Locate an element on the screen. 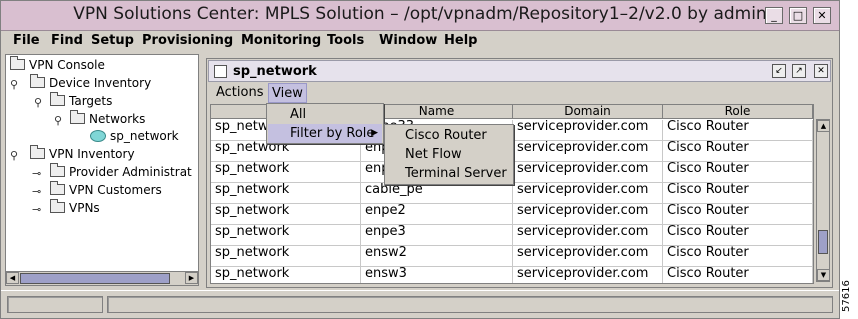  tree-item-vpn-inventory: VPN Inventory is located at coordinates (82, 154).